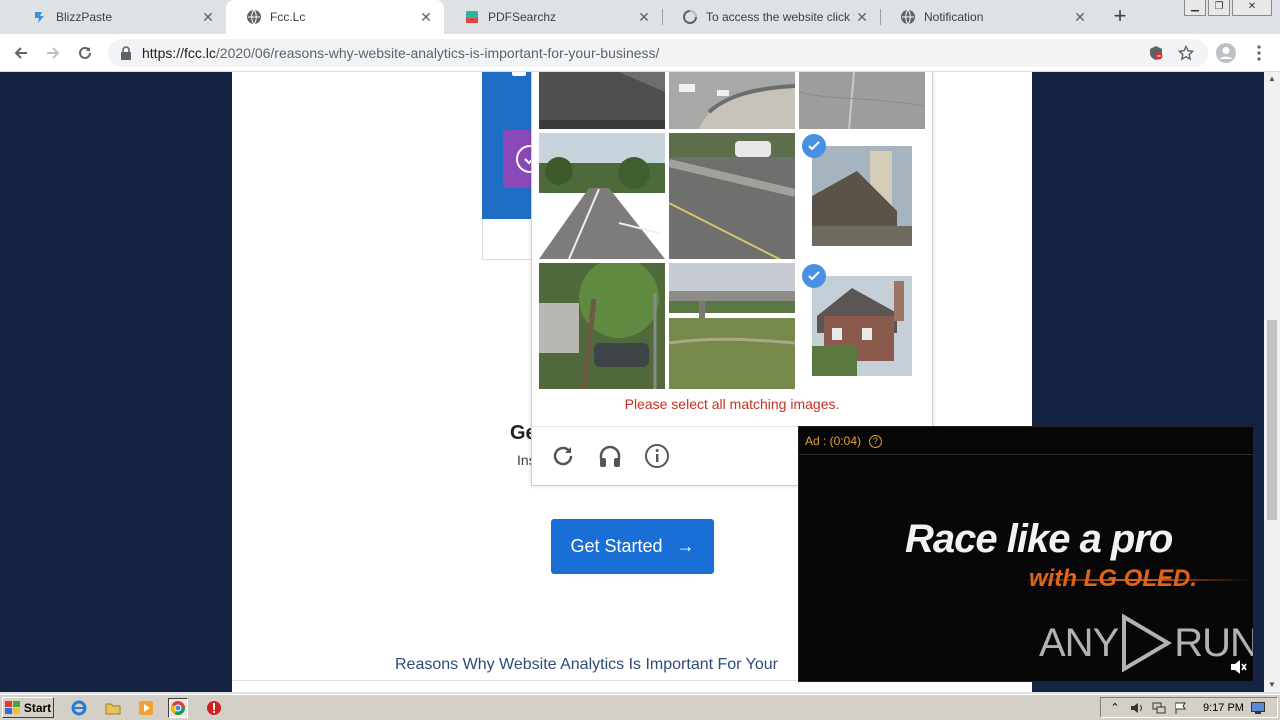  I want to click on taskbar-clock: 9:17 PM, so click(1223, 707).